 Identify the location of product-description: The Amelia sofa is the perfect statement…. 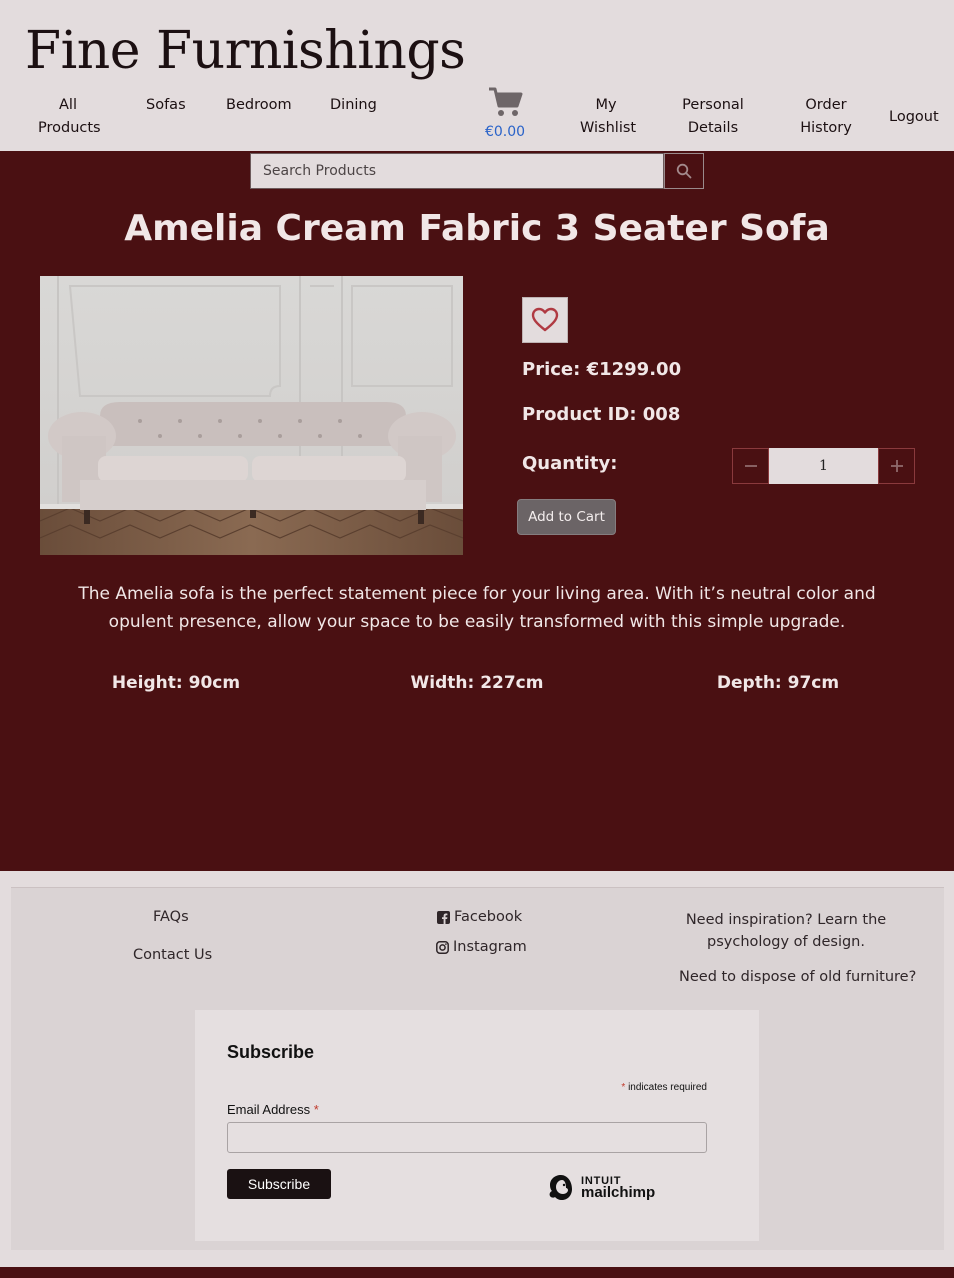
(477, 608).